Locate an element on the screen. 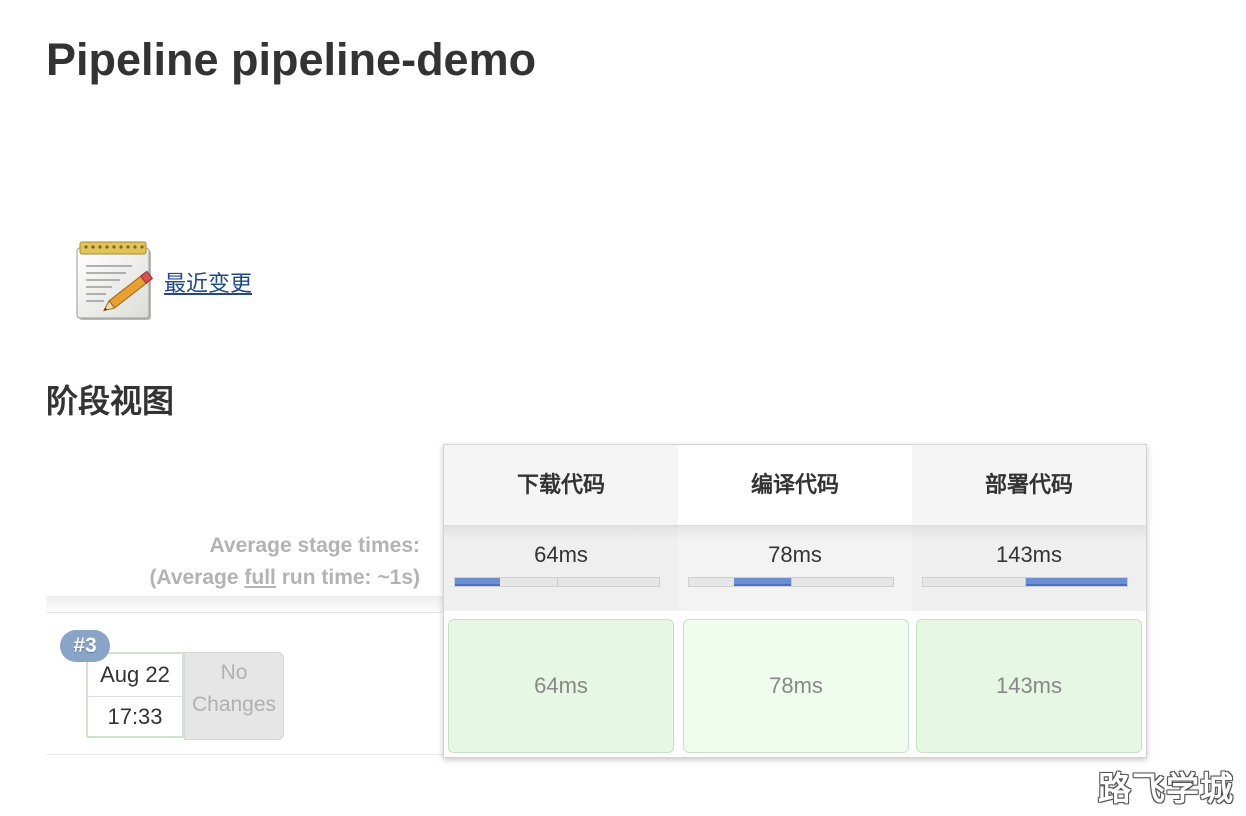 The image size is (1246, 816). stage-average-time: 78ms is located at coordinates (795, 554).